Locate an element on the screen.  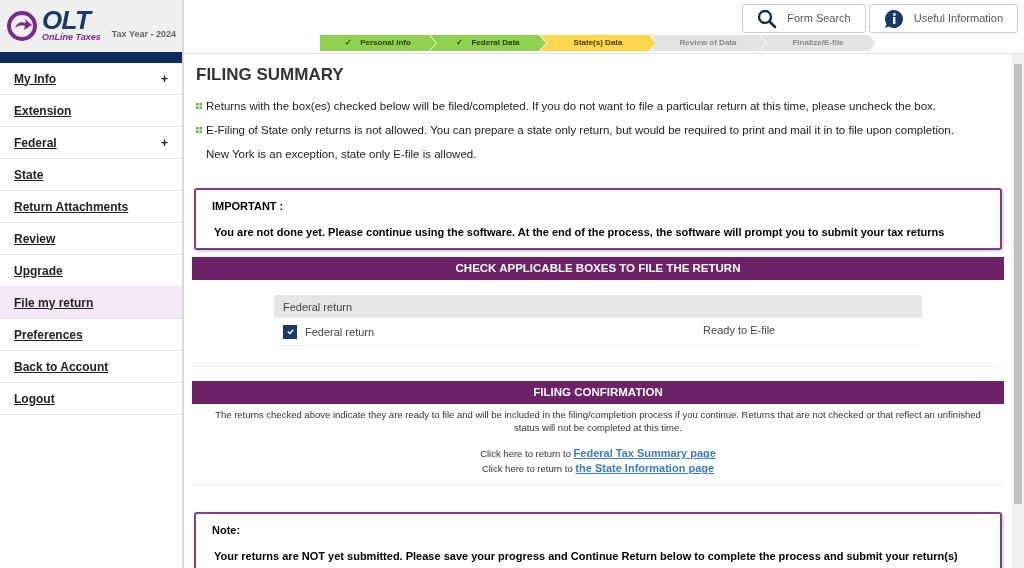
bullet-text: E-Filing of State only returns is not allowed. You can prepare a state only return, but would be required to print and mail it in to file upon completion. is located at coordinates (580, 130).